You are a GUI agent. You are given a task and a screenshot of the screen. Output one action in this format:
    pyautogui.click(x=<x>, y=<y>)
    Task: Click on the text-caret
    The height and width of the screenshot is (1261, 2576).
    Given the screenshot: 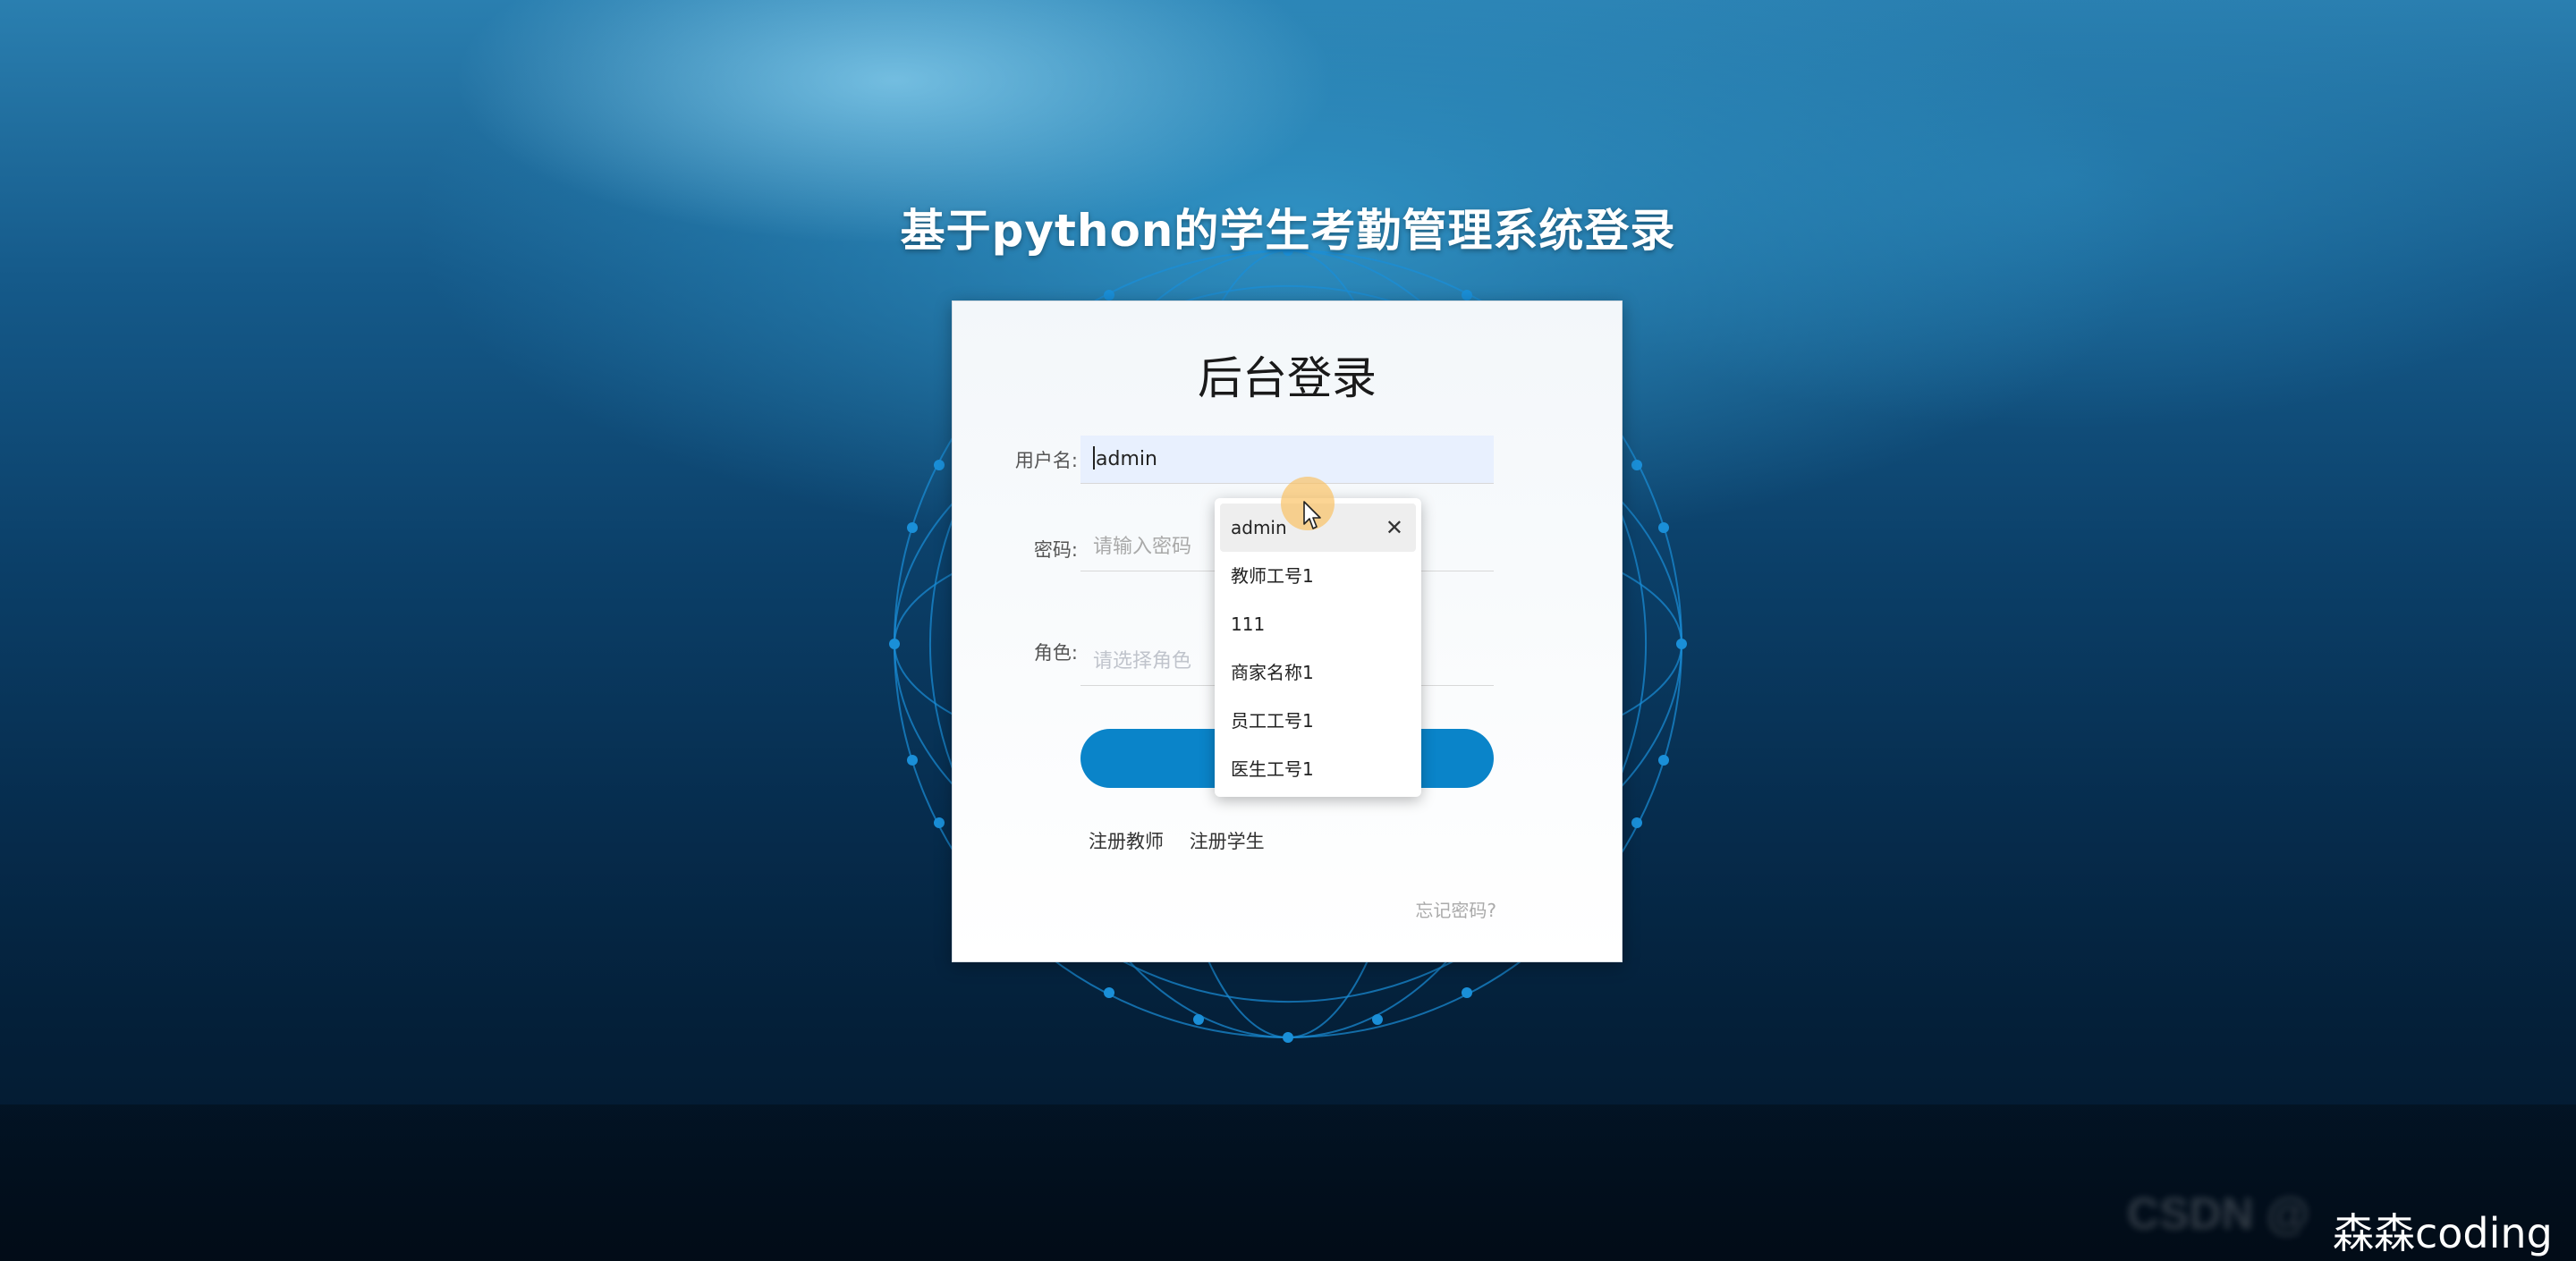 What is the action you would take?
    pyautogui.click(x=1094, y=458)
    